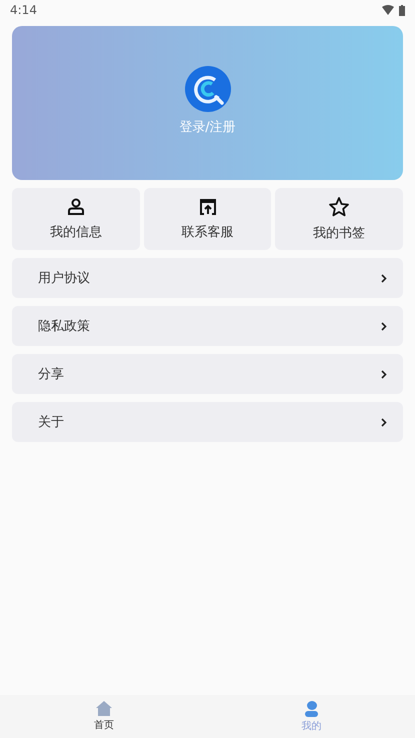 The width and height of the screenshot is (415, 738). I want to click on menu-item: 隐私政策, so click(207, 326).